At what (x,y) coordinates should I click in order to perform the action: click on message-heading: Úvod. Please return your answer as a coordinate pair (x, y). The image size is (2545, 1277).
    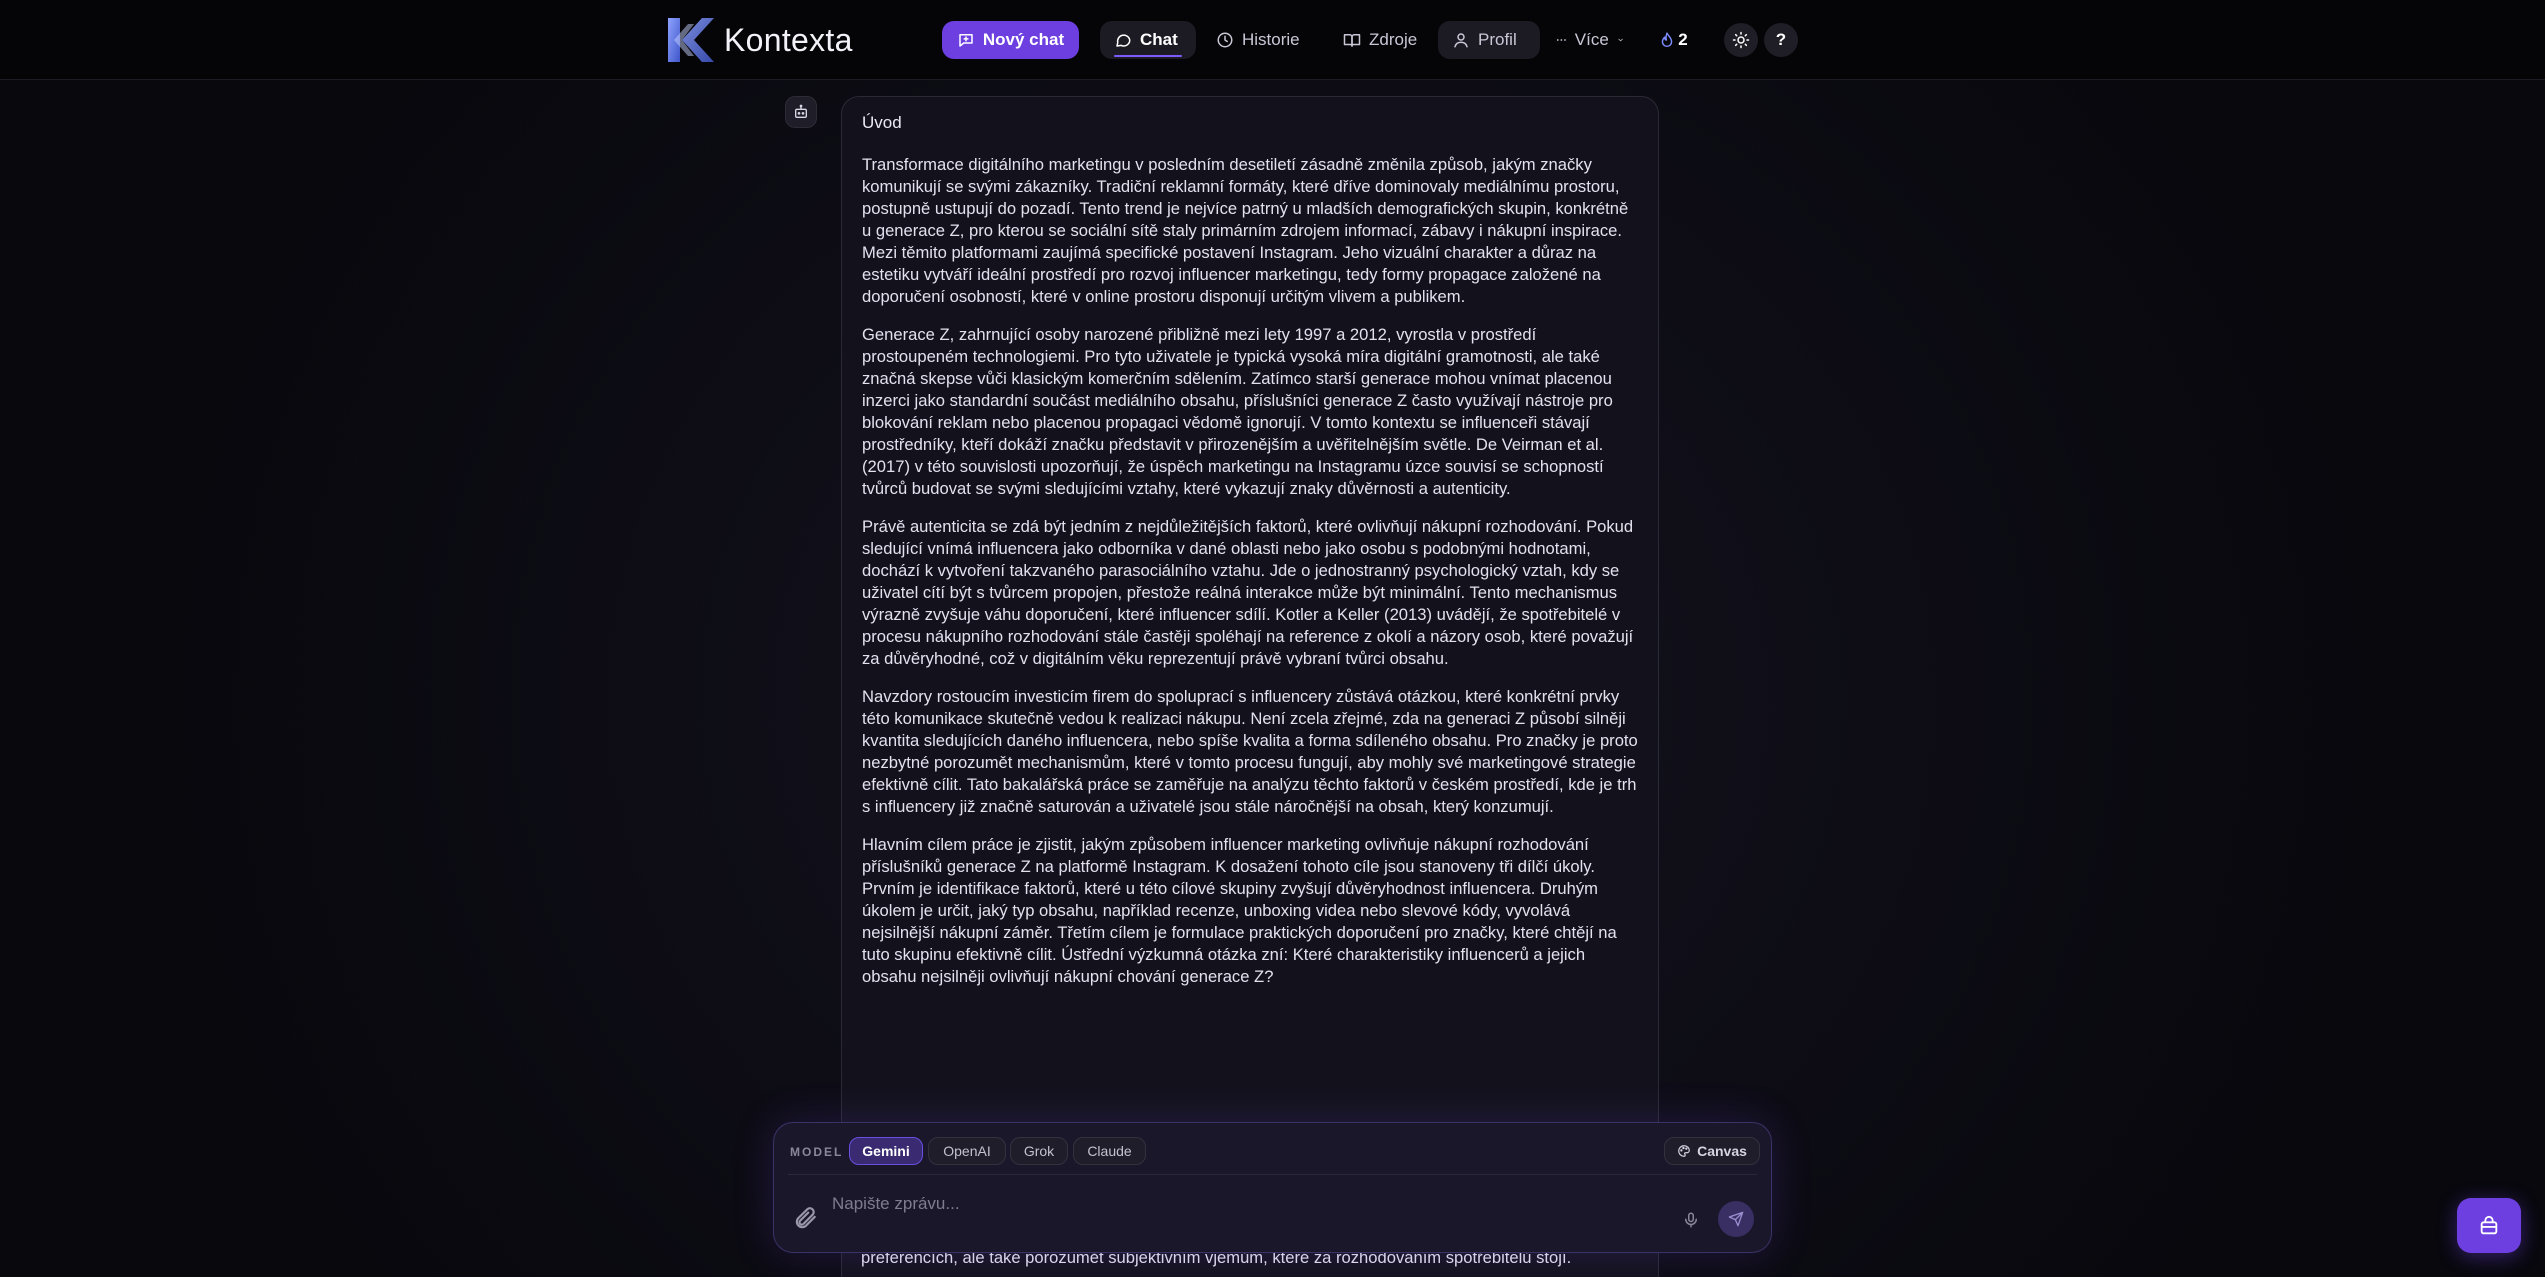
    Looking at the image, I should click on (882, 122).